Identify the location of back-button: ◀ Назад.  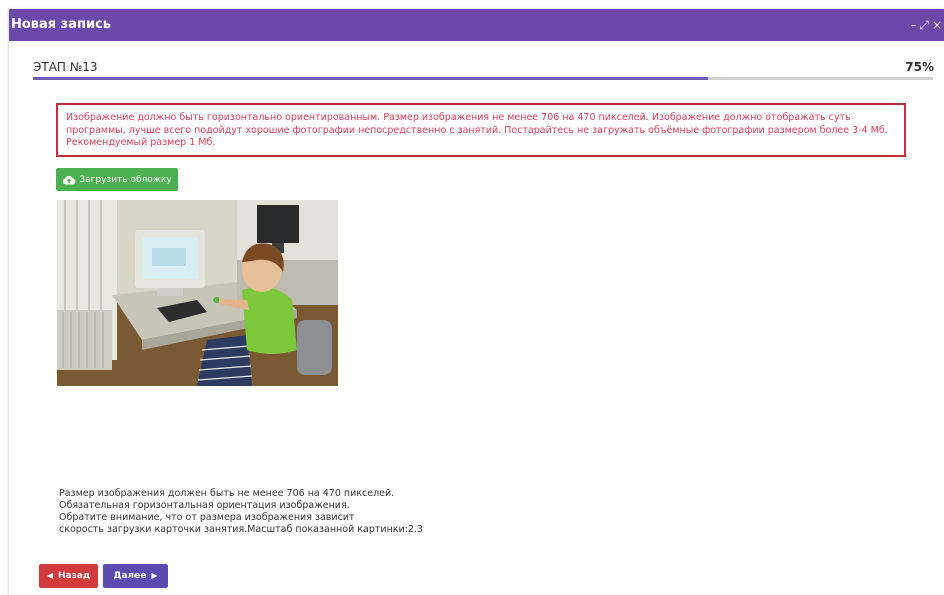
(68, 576).